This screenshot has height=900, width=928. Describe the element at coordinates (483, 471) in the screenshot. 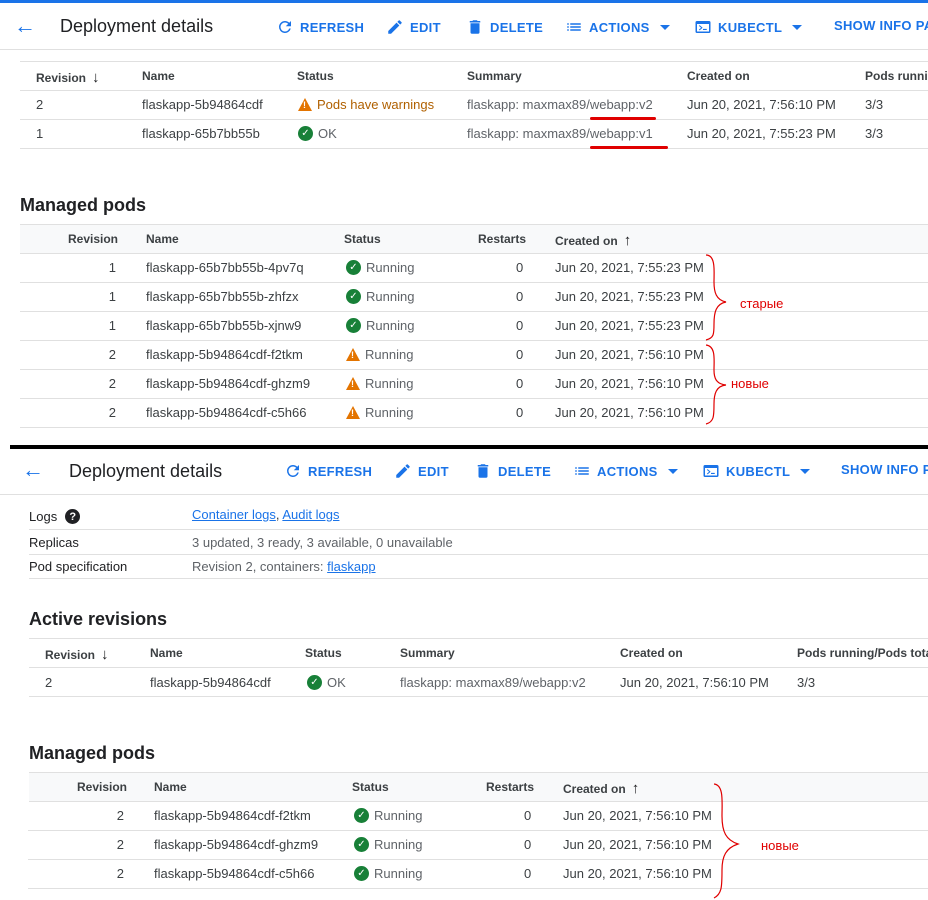

I see `trash-icon` at that location.